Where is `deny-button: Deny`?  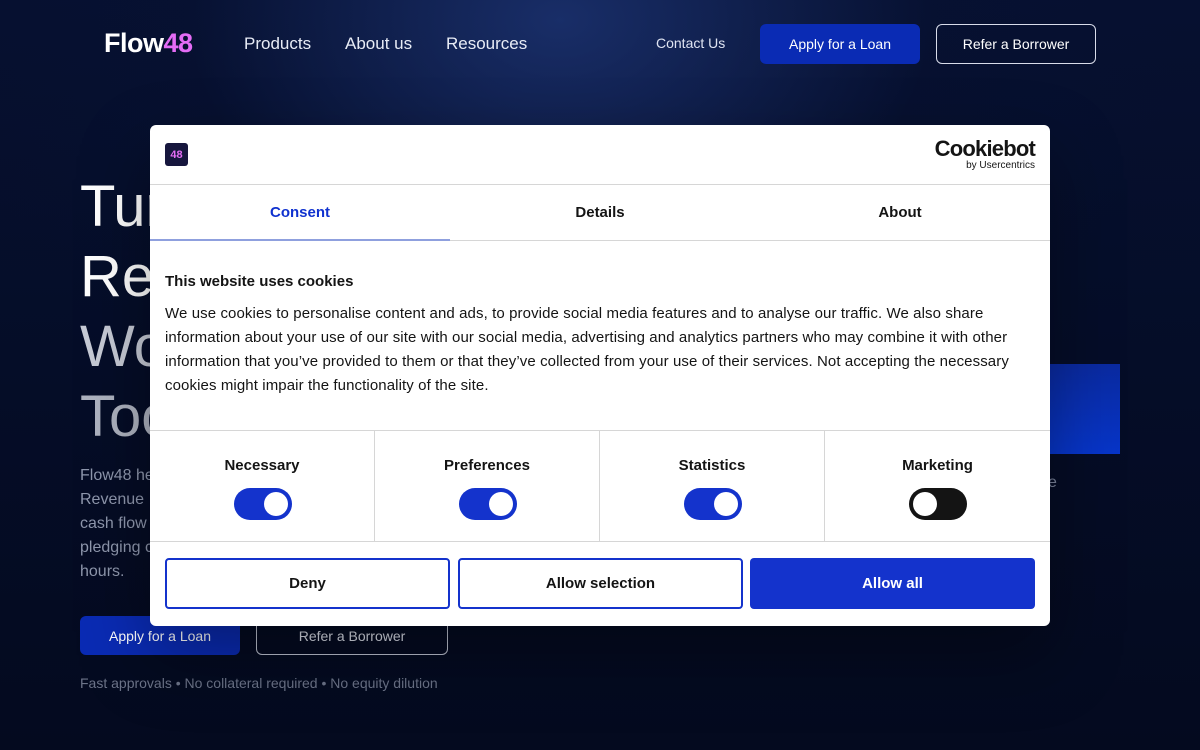 deny-button: Deny is located at coordinates (307, 583).